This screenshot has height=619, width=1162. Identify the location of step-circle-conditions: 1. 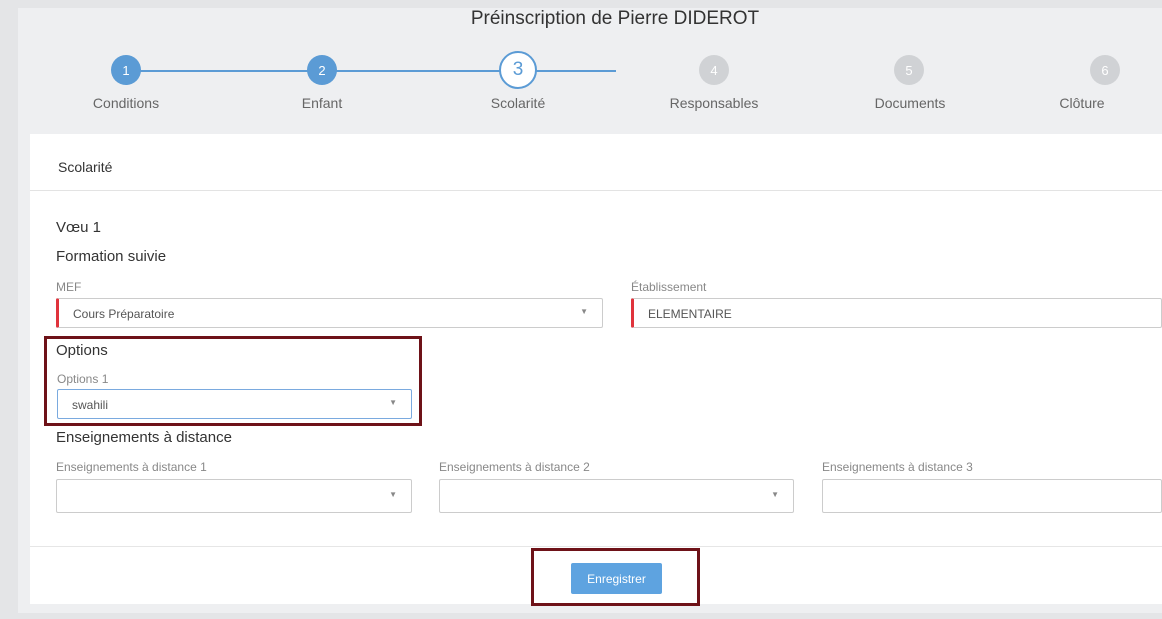
(126, 70).